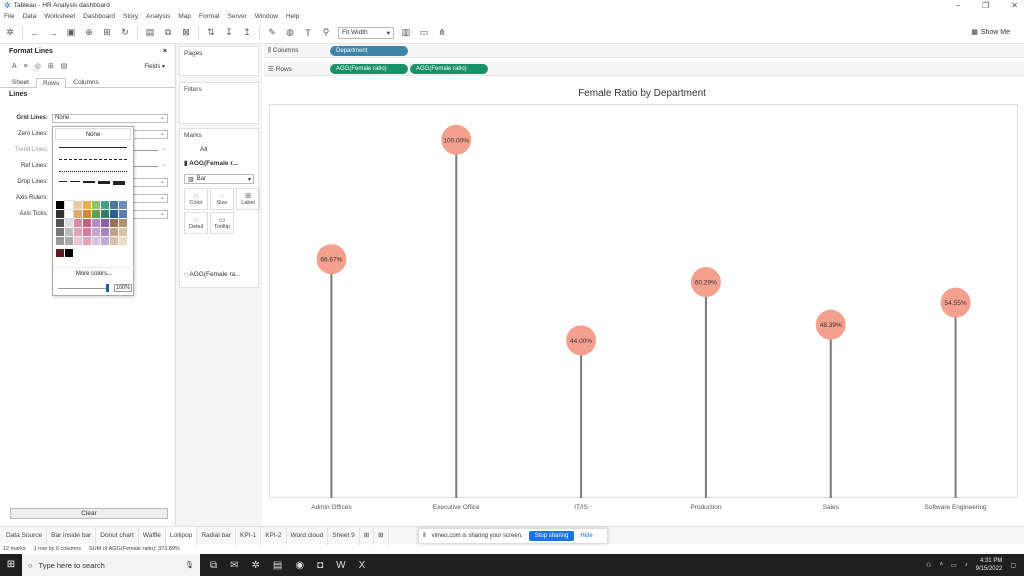 The height and width of the screenshot is (576, 1024). What do you see at coordinates (219, 150) in the screenshot?
I see `marks-all-tab: All` at bounding box center [219, 150].